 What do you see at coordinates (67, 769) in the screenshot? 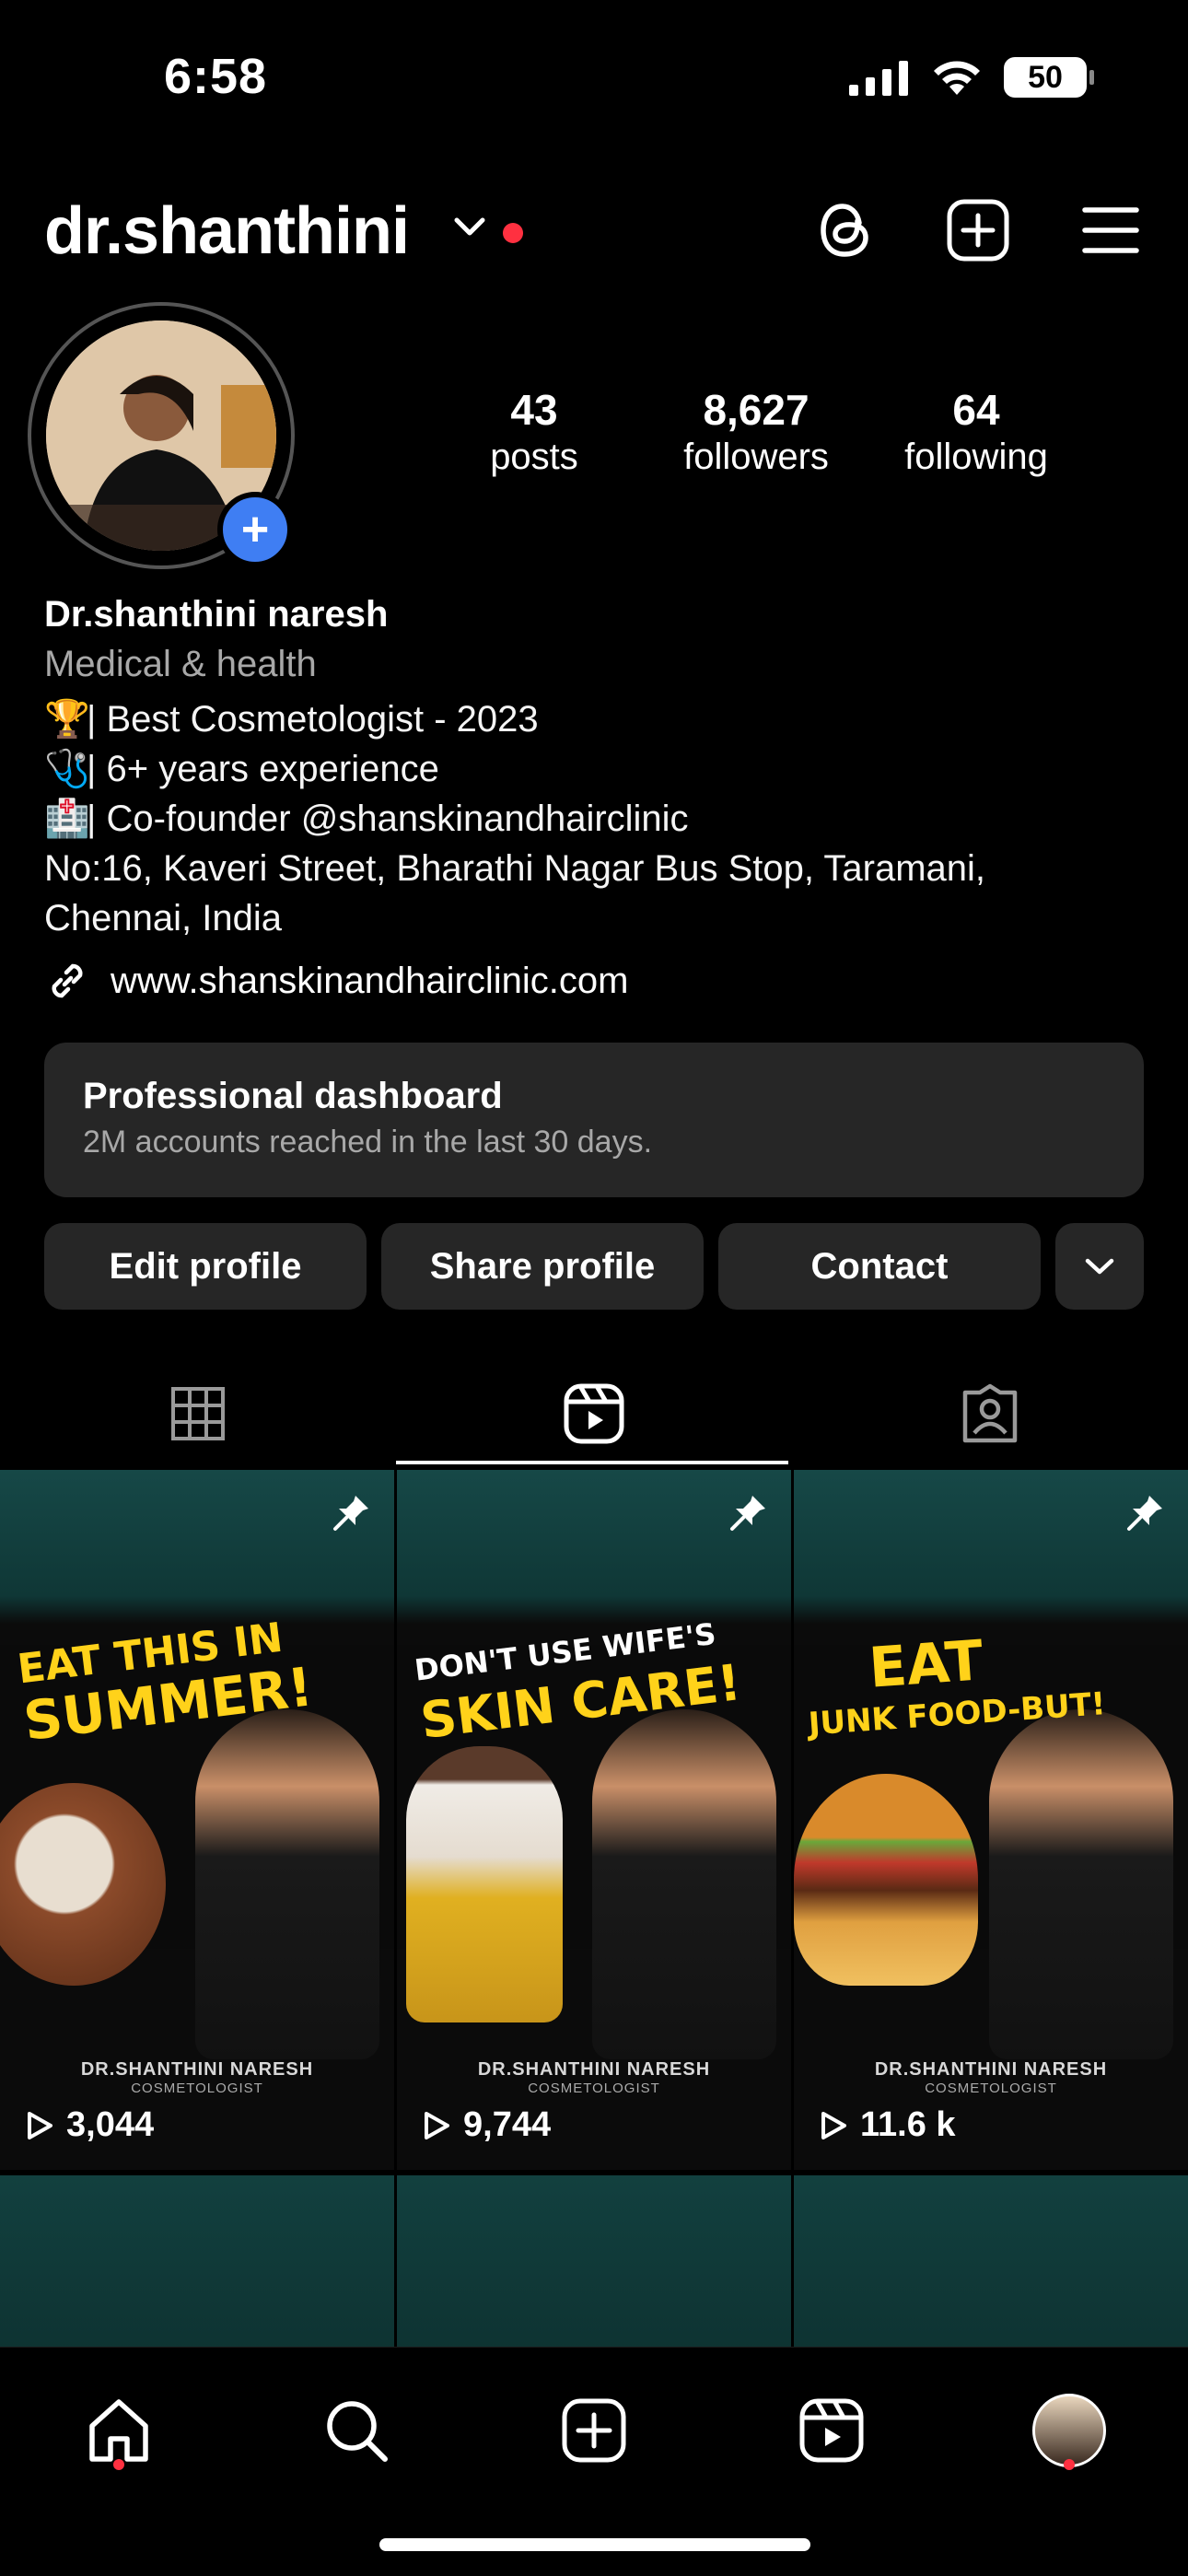
I see `stethoscope-icon: 🩺` at bounding box center [67, 769].